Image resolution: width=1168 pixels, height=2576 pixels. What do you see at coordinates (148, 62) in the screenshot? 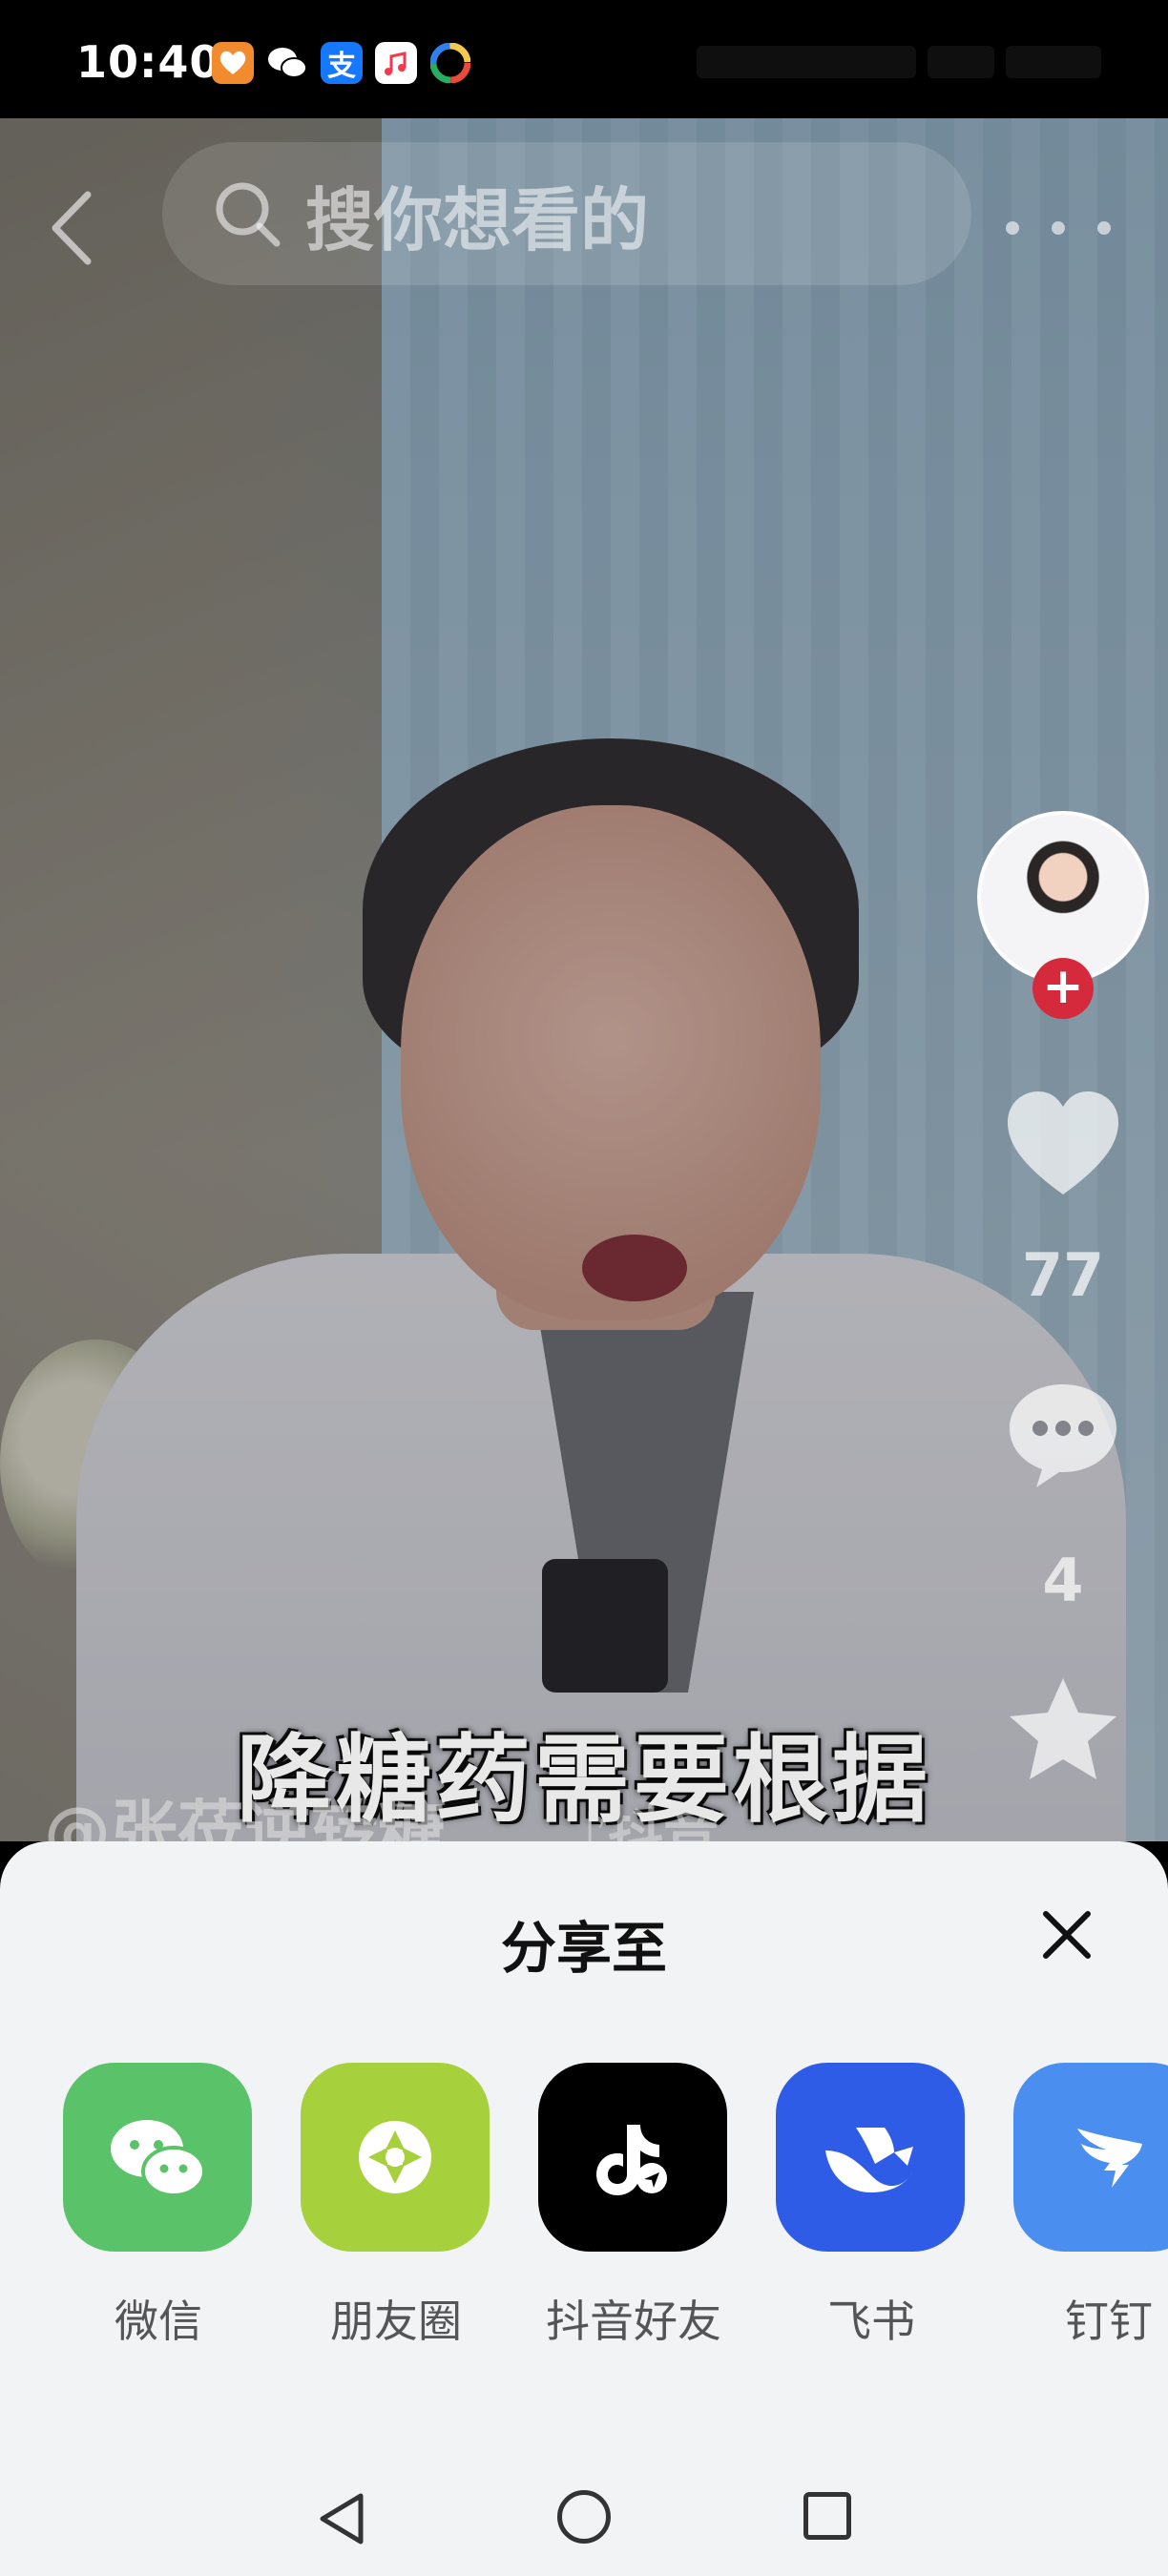
I see `status-time: 10:40` at bounding box center [148, 62].